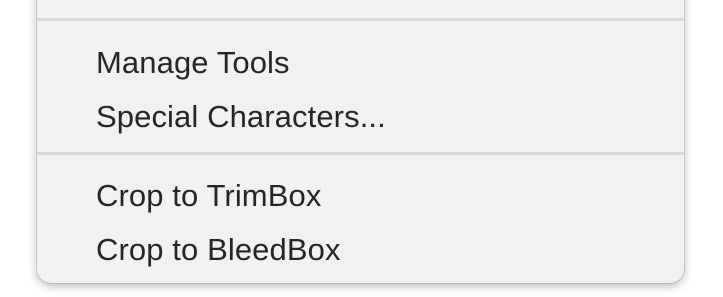  Describe the element at coordinates (360, 19) in the screenshot. I see `menu-separator-top` at that location.